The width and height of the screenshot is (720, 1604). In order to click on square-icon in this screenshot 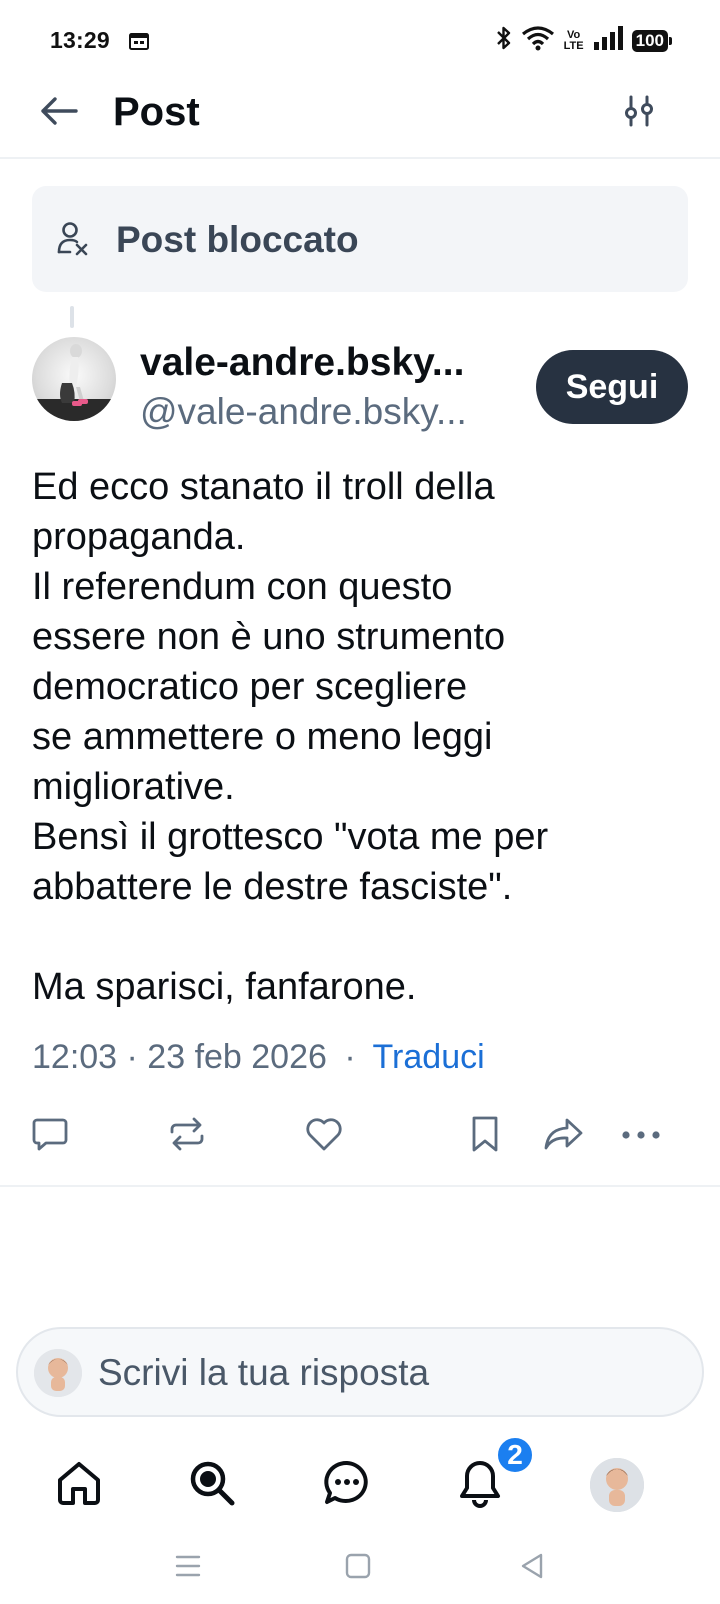, I will do `click(358, 1568)`.